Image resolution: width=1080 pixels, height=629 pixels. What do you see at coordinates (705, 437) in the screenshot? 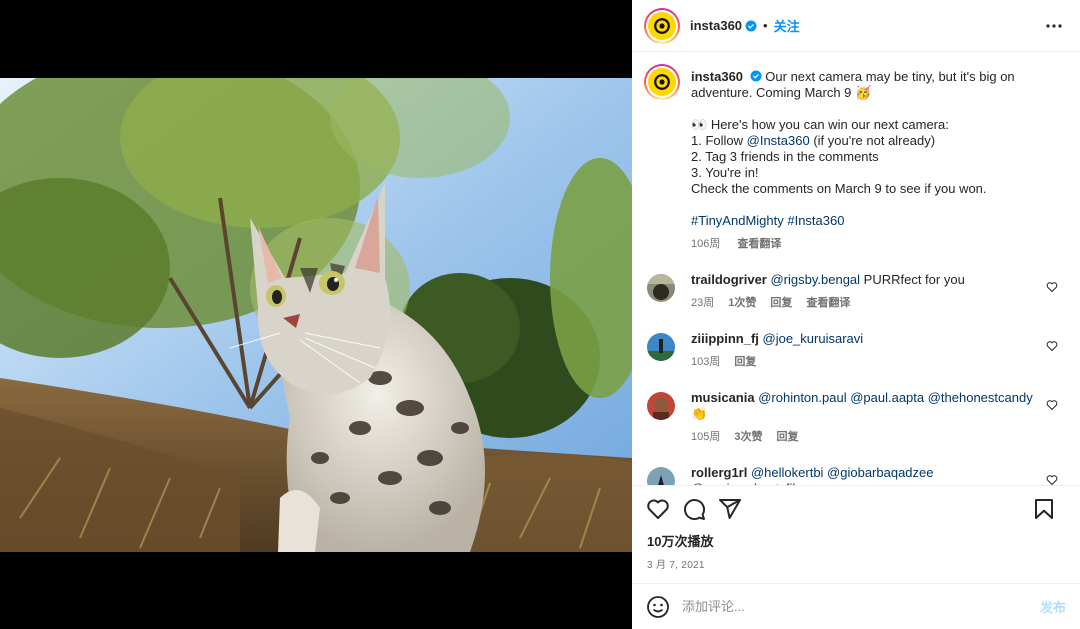
I see `comment-age: 105周` at bounding box center [705, 437].